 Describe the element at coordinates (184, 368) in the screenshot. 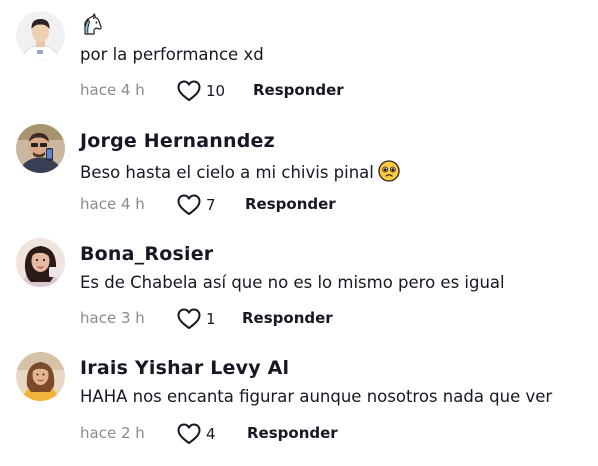

I see `username: Irais Yishar Levy Al` at that location.